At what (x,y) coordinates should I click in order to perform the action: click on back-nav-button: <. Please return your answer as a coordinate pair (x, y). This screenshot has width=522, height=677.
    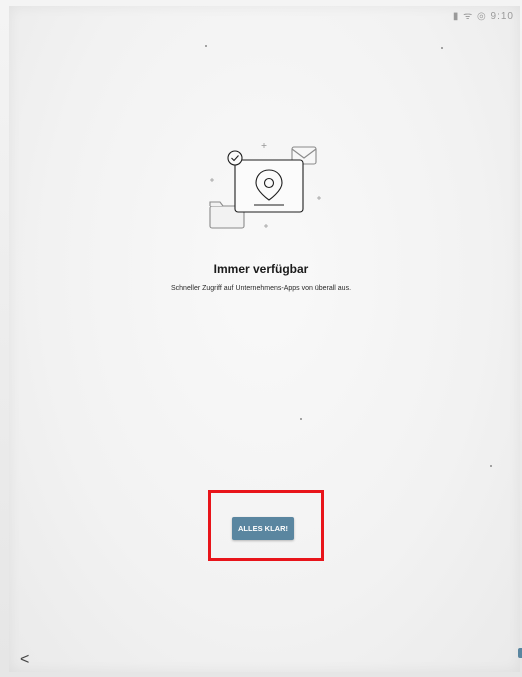
    Looking at the image, I should click on (24, 660).